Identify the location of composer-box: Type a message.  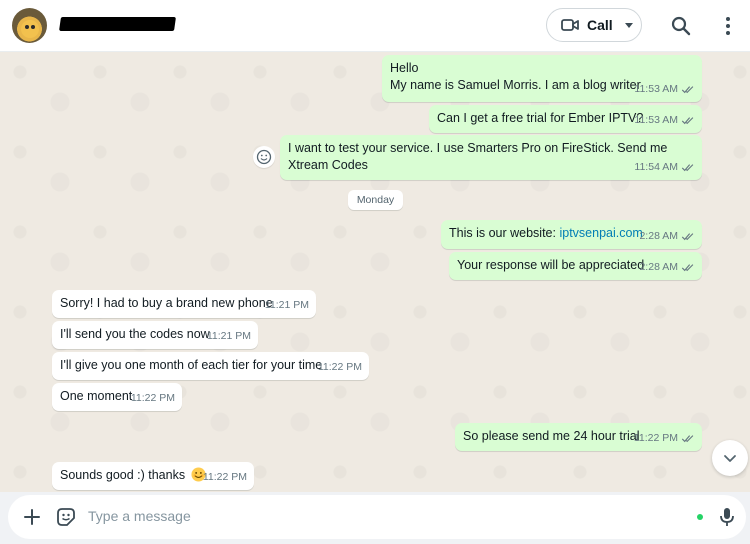
(377, 517).